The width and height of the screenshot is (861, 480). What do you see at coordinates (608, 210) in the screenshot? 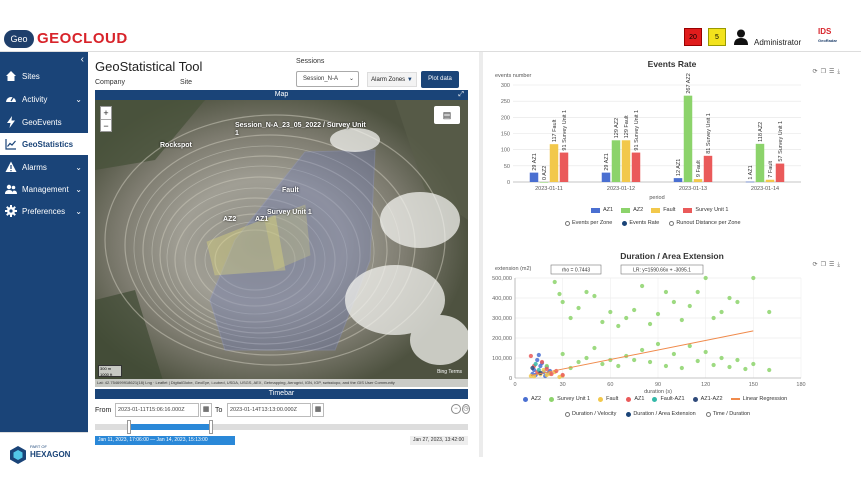
I see `legend-label: AZ1` at bounding box center [608, 210].